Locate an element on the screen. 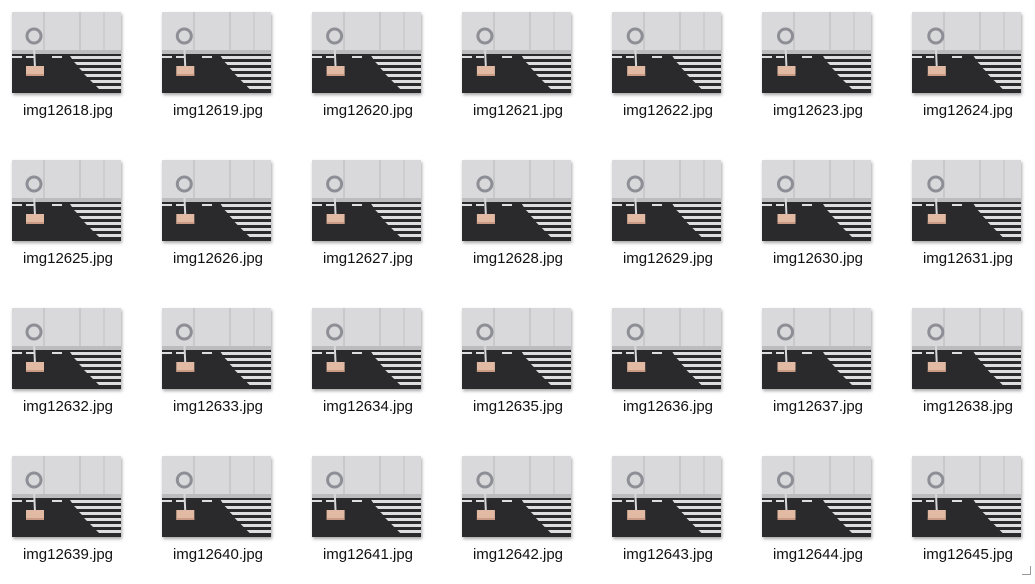 The width and height of the screenshot is (1035, 584). file-item: img12630.jpg is located at coordinates (825, 218).